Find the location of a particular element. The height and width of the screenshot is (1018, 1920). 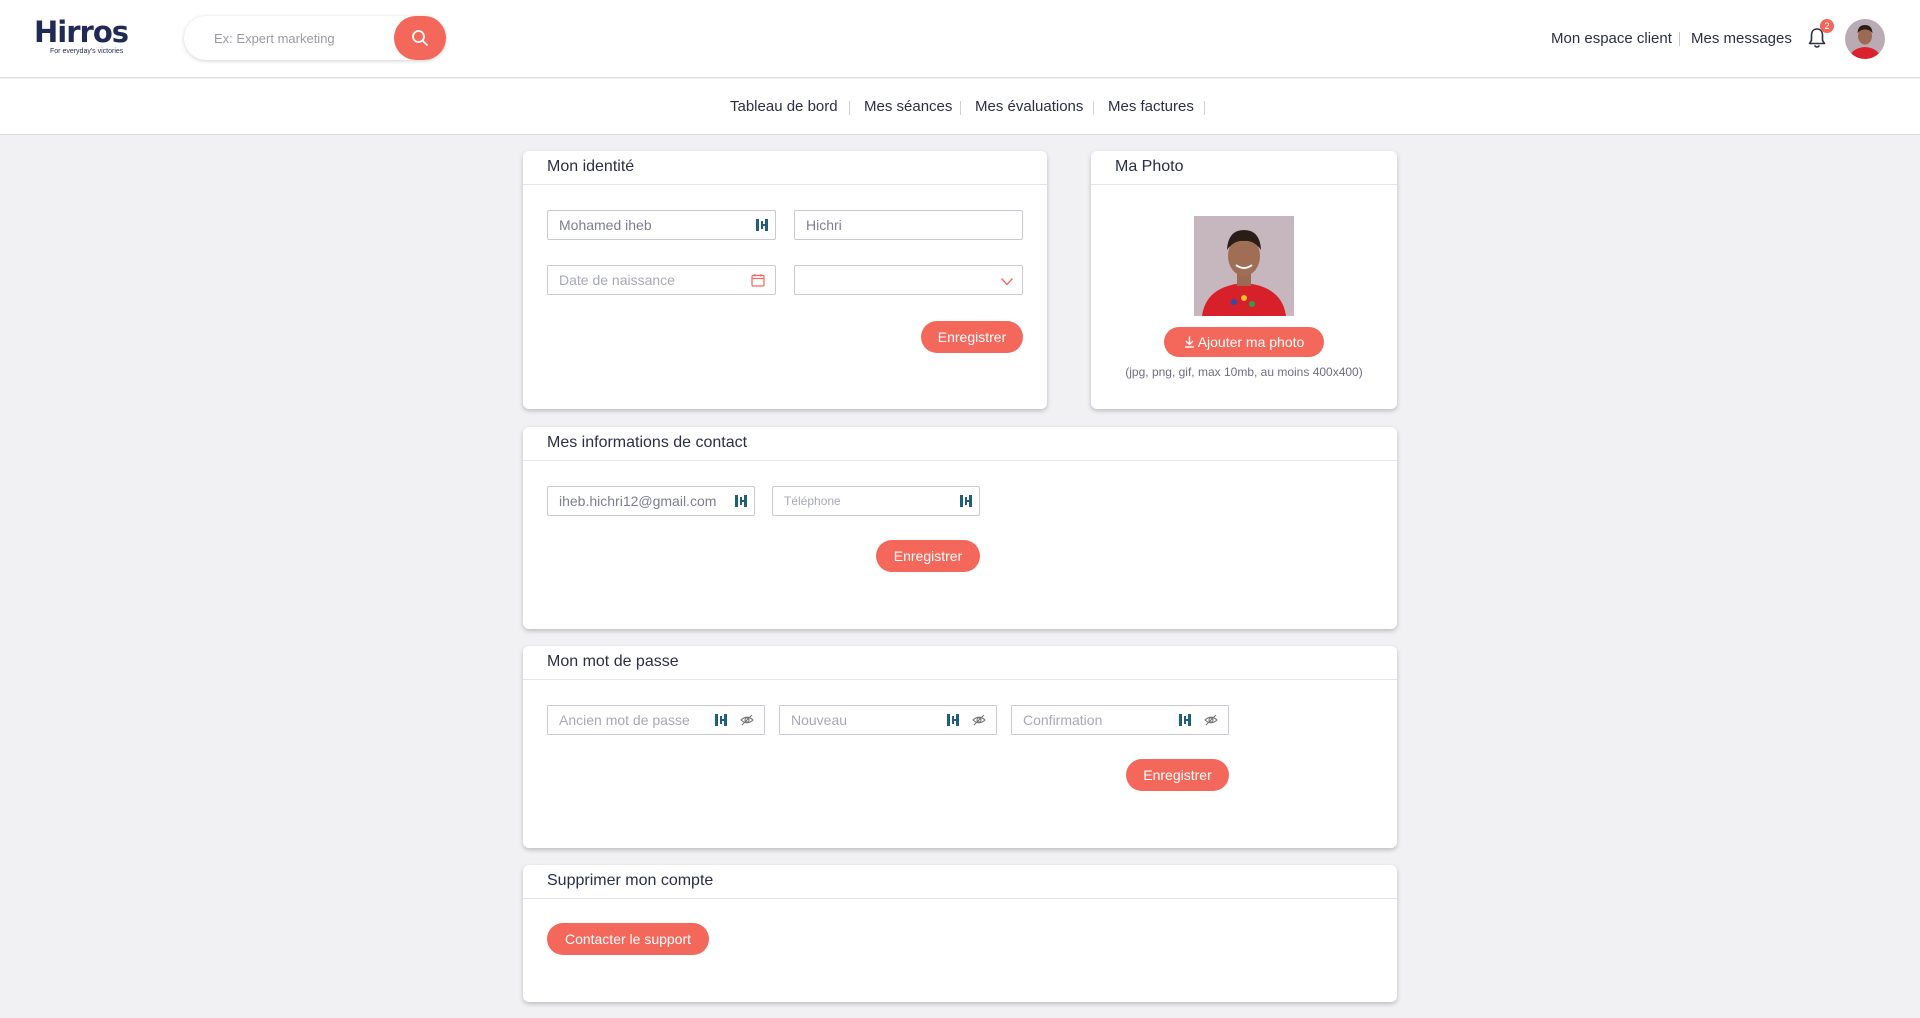

last-name-field is located at coordinates (908, 225).